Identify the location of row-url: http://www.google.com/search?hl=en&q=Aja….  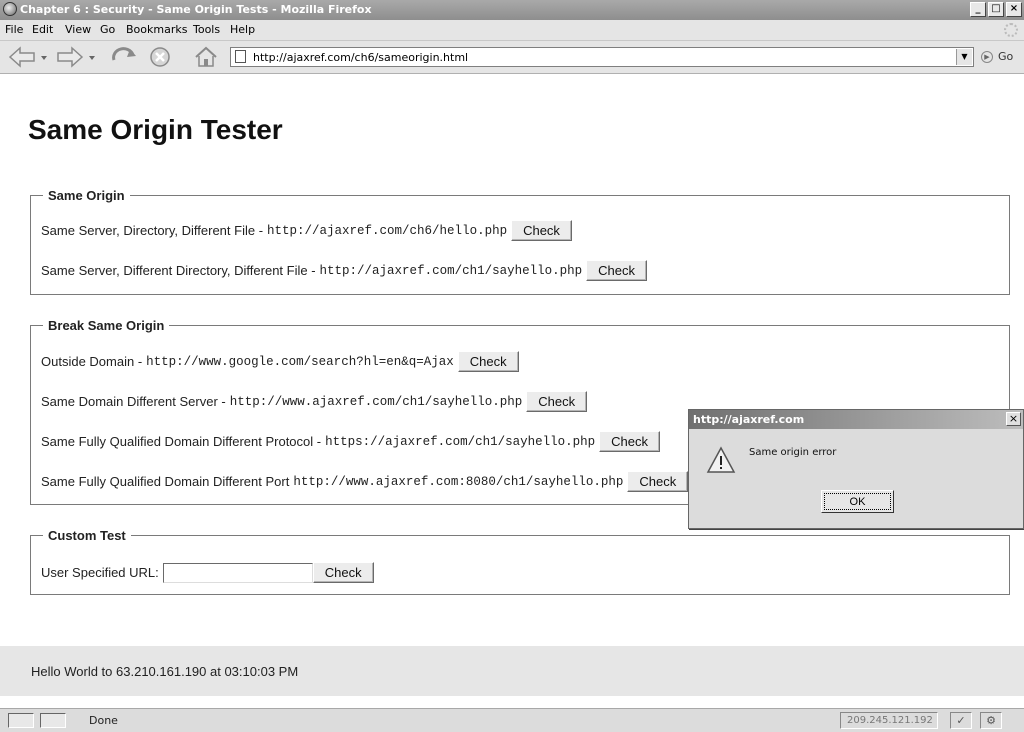
(300, 361).